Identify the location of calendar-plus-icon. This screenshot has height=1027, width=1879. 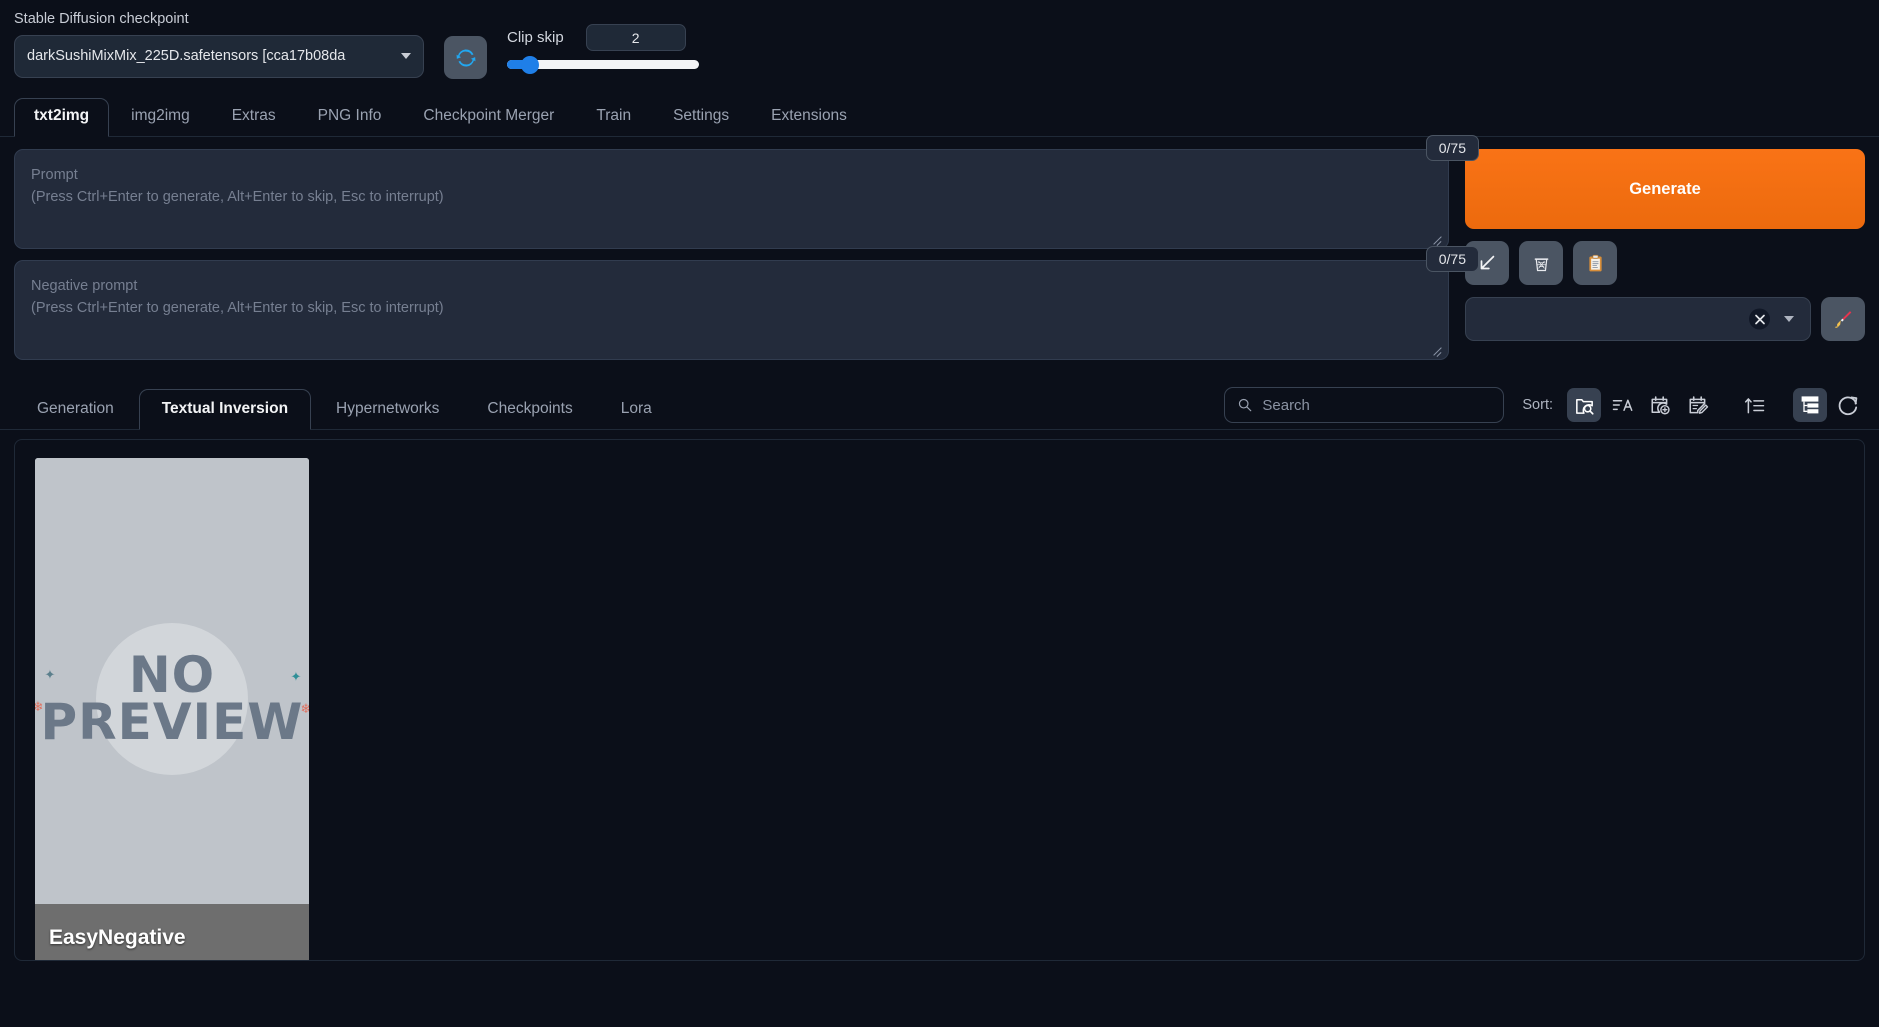
(1660, 404).